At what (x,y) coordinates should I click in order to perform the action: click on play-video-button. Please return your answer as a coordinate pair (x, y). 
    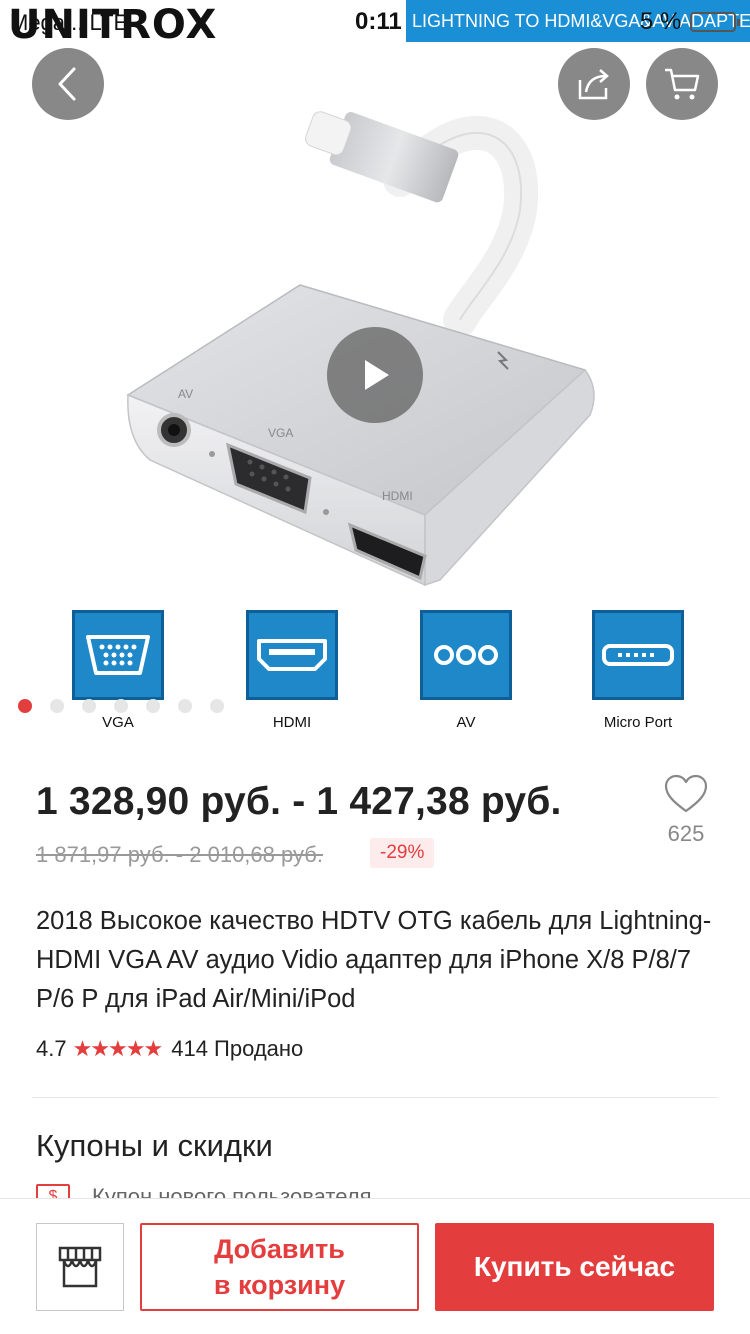
    Looking at the image, I should click on (375, 375).